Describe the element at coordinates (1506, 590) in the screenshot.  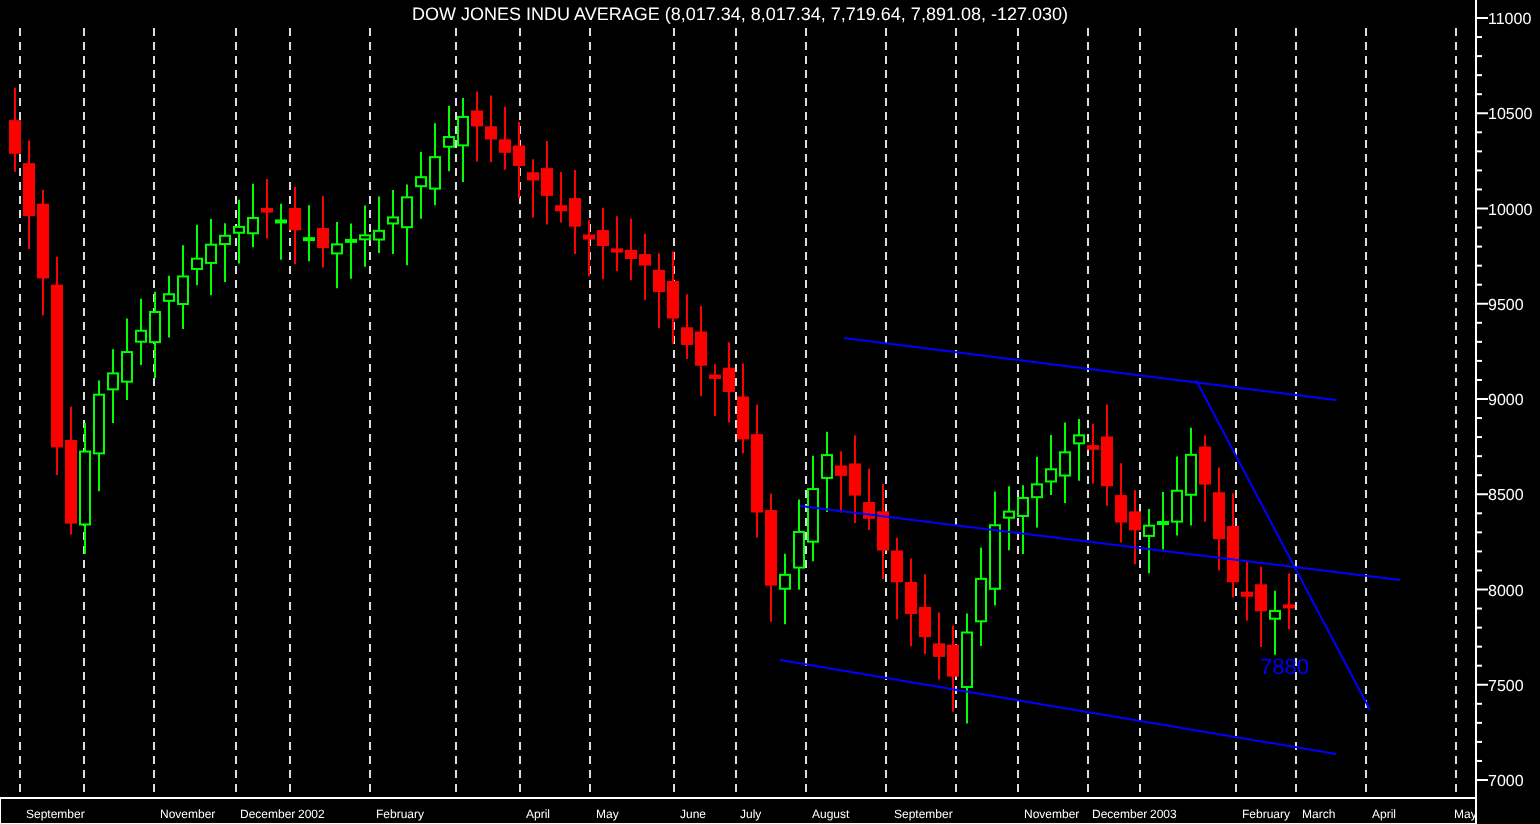
I see `y-axis-label: 8000` at that location.